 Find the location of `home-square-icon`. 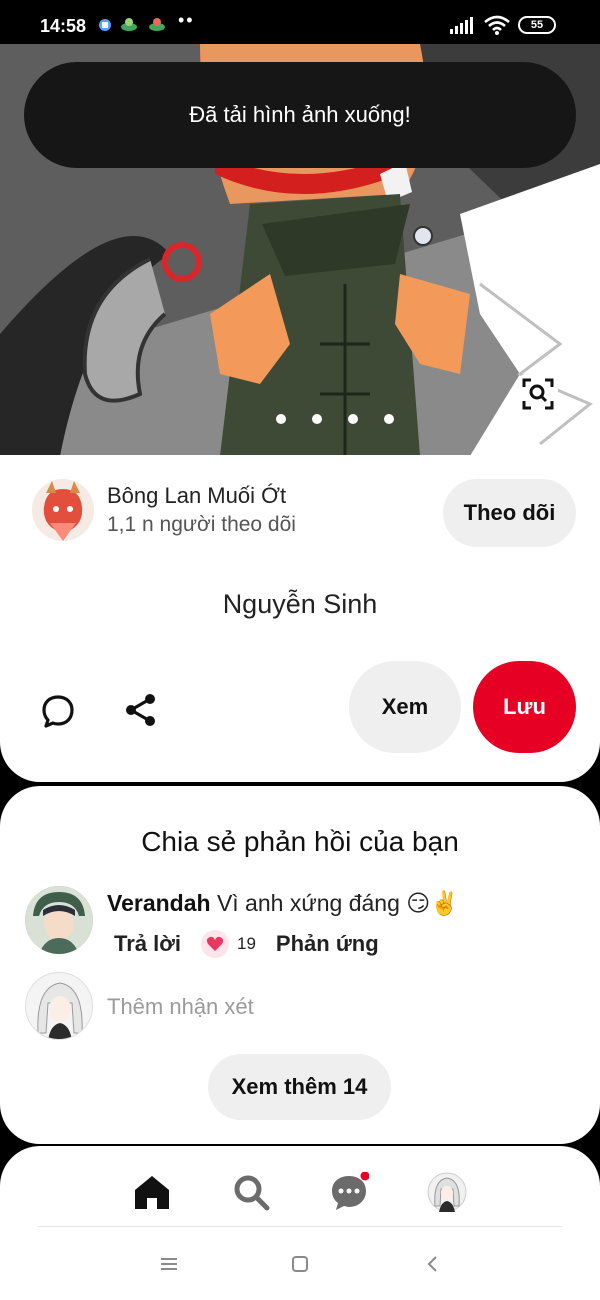

home-square-icon is located at coordinates (300, 1264).